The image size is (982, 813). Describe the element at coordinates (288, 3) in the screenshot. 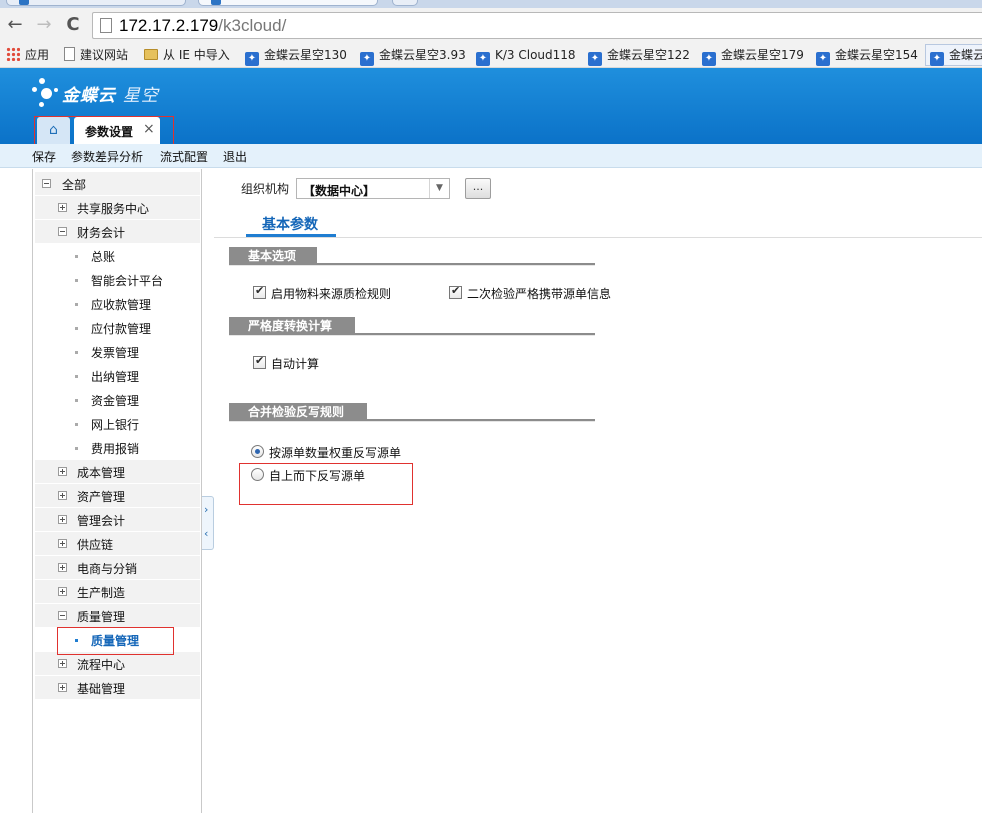

I see `browser-tab-active` at that location.